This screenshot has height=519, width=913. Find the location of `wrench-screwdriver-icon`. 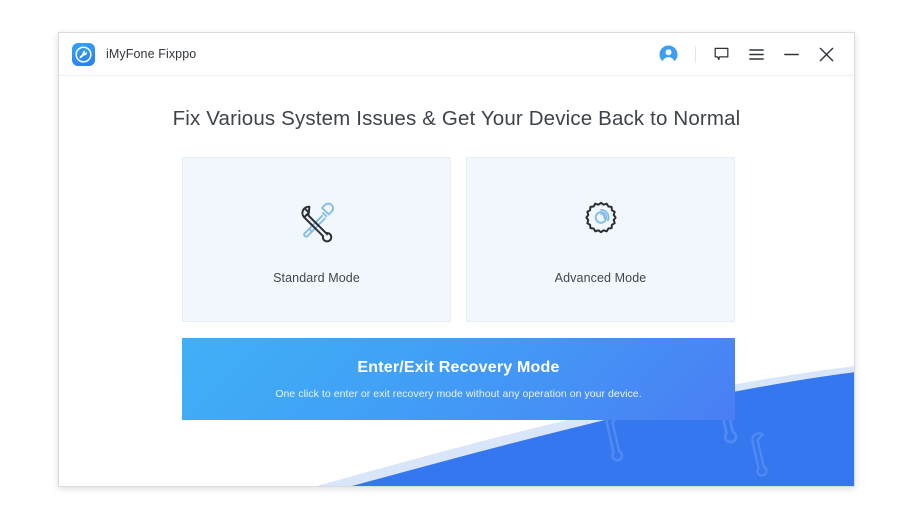

wrench-screwdriver-icon is located at coordinates (317, 222).